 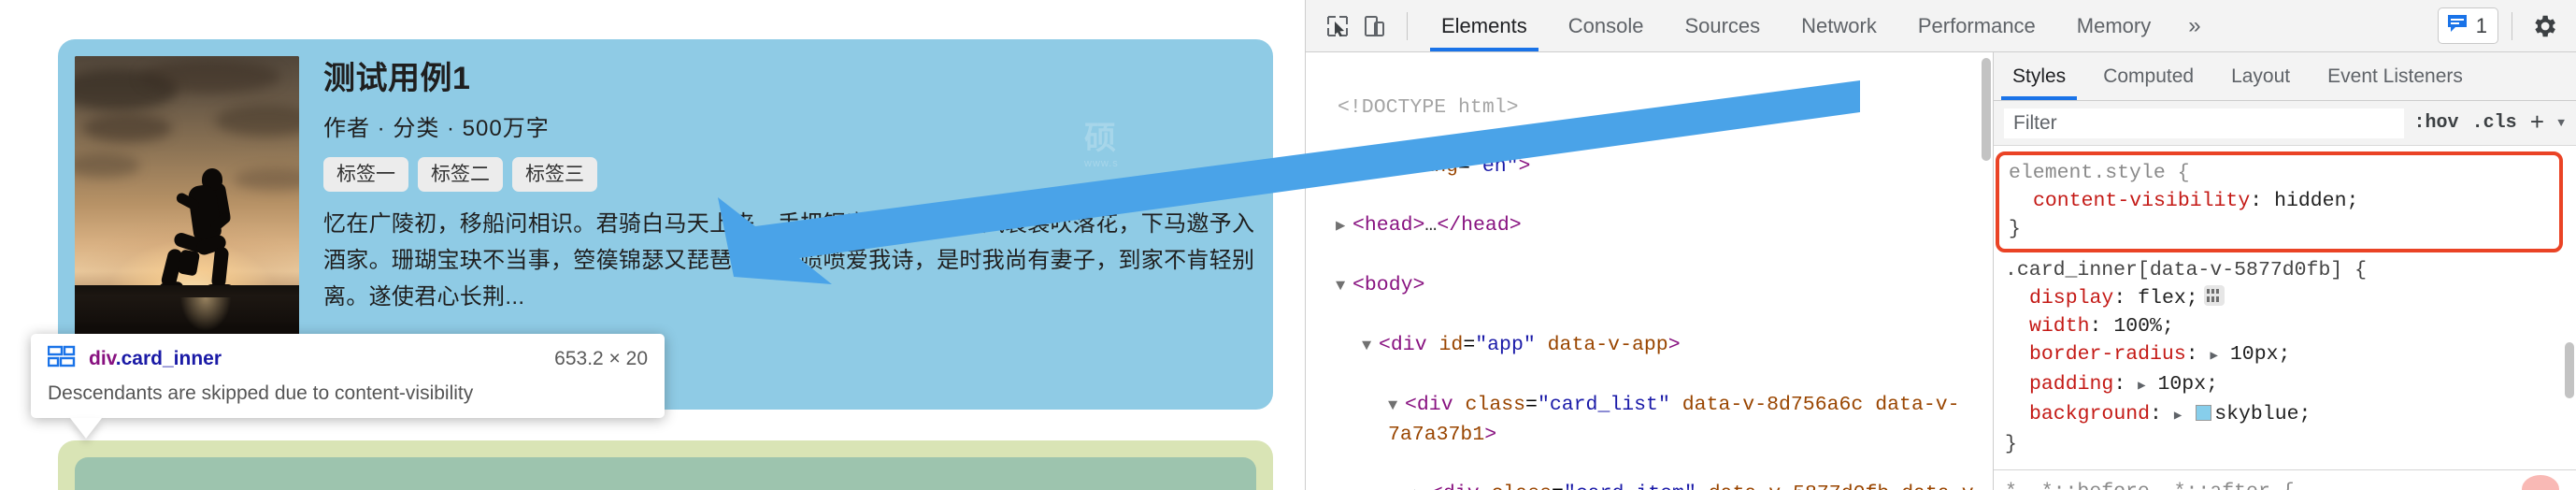 What do you see at coordinates (2262, 414) in the screenshot?
I see `declaration-value: skyblue;` at bounding box center [2262, 414].